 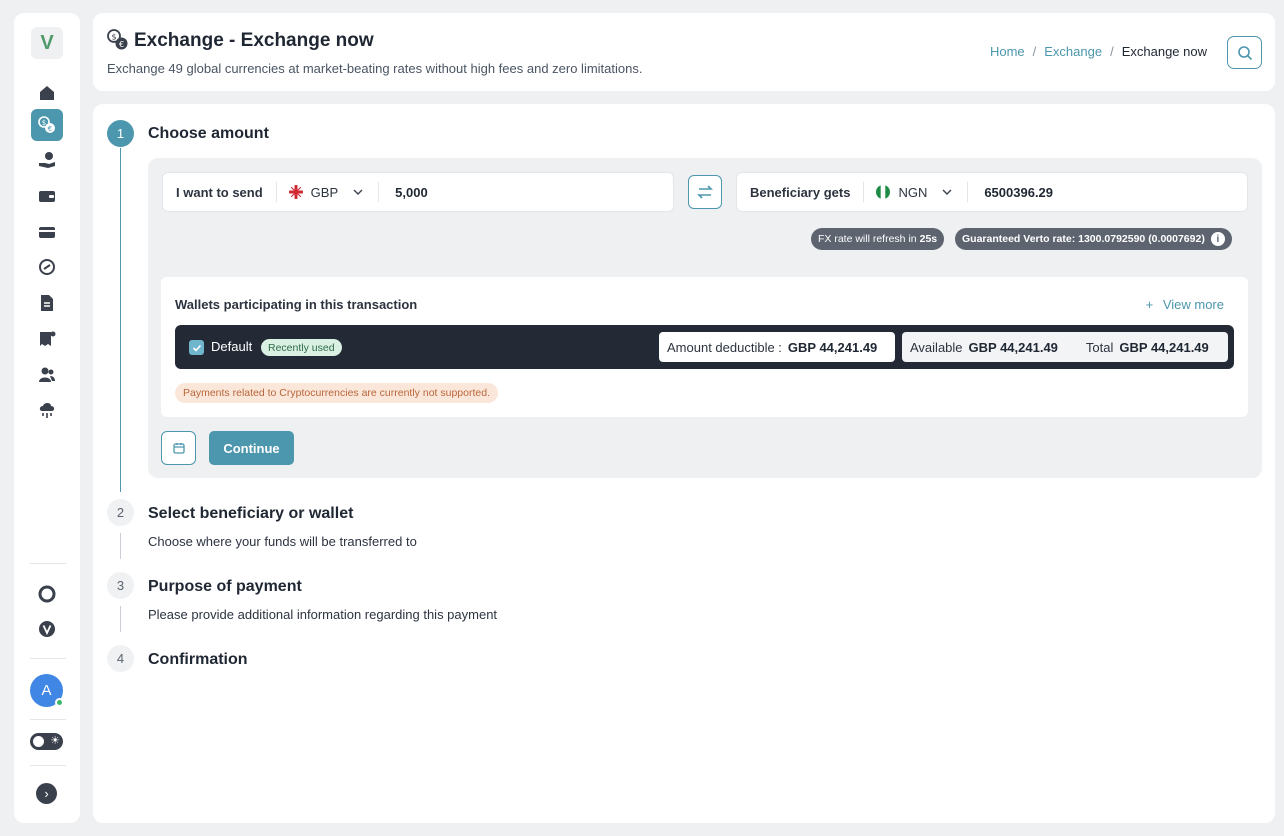 I want to click on sidebar-item-collect, so click(x=47, y=160).